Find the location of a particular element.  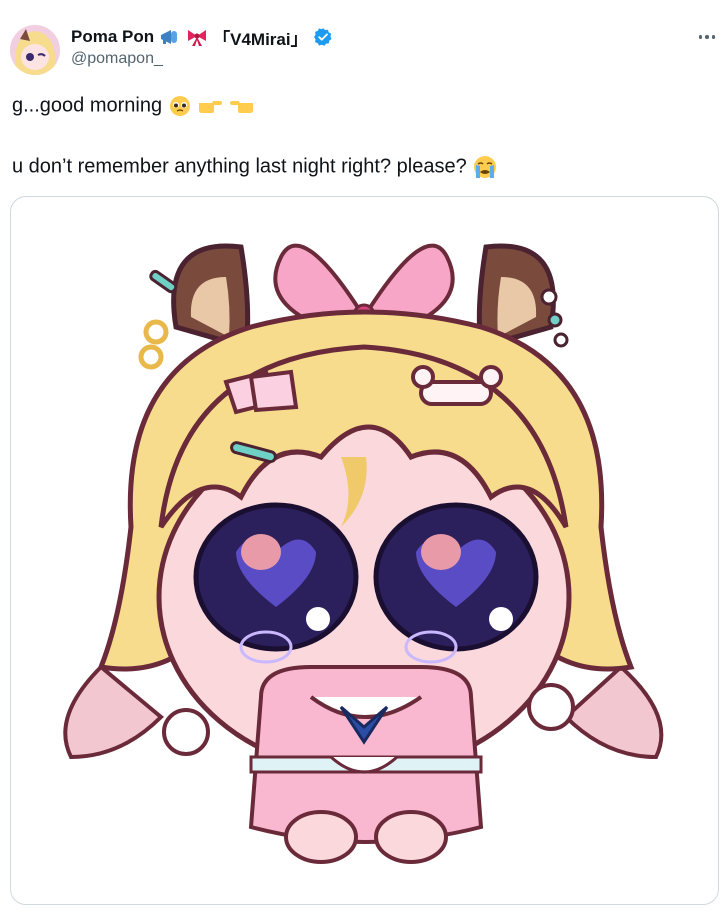

crying-face-icon is located at coordinates (485, 167).